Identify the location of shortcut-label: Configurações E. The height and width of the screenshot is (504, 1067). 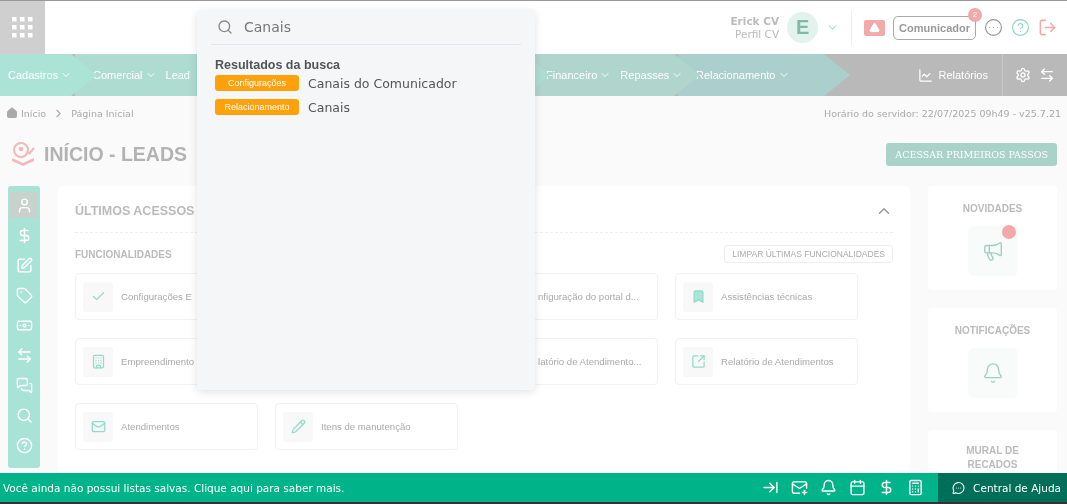
(156, 296).